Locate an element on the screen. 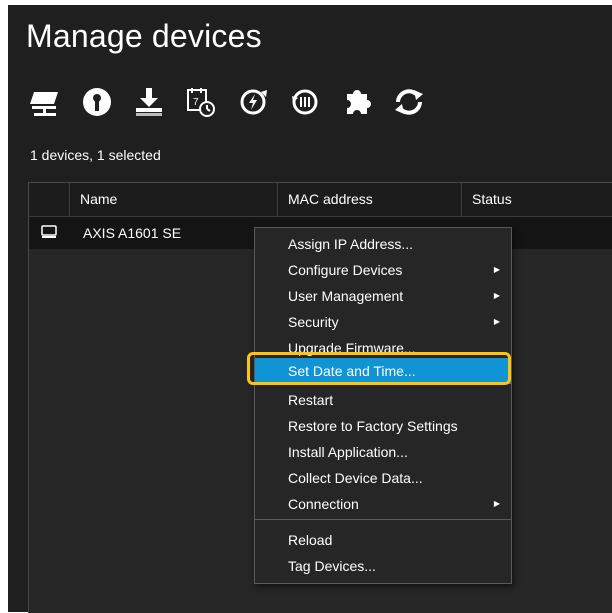 The height and width of the screenshot is (613, 612). menu-item-restore-to-factory-settings: Restore to Factory Settings is located at coordinates (383, 426).